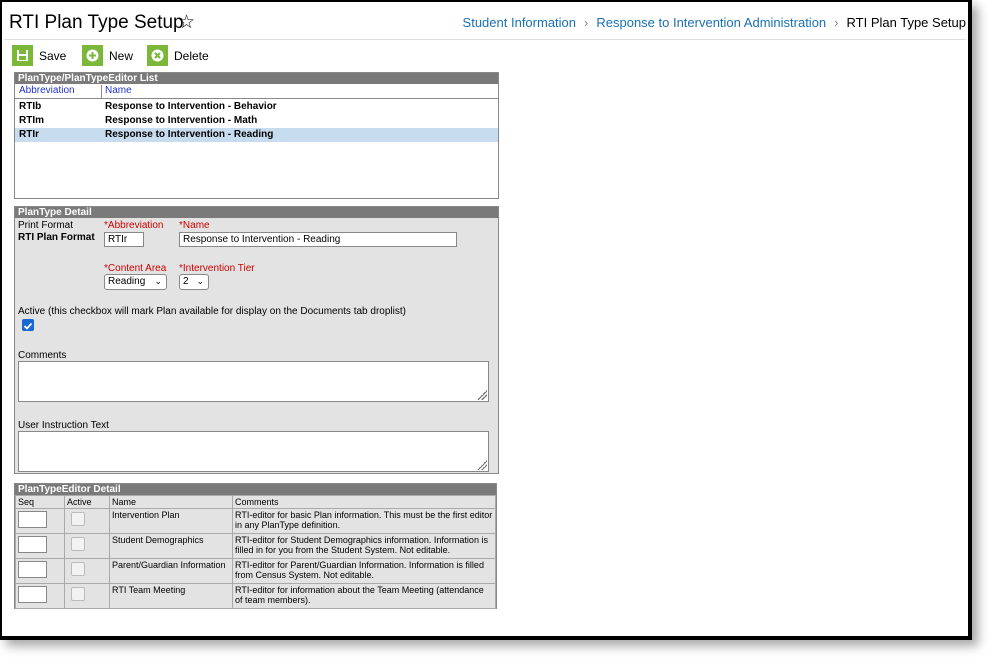 This screenshot has width=1000, height=667. What do you see at coordinates (121, 55) in the screenshot?
I see `new-label: New` at bounding box center [121, 55].